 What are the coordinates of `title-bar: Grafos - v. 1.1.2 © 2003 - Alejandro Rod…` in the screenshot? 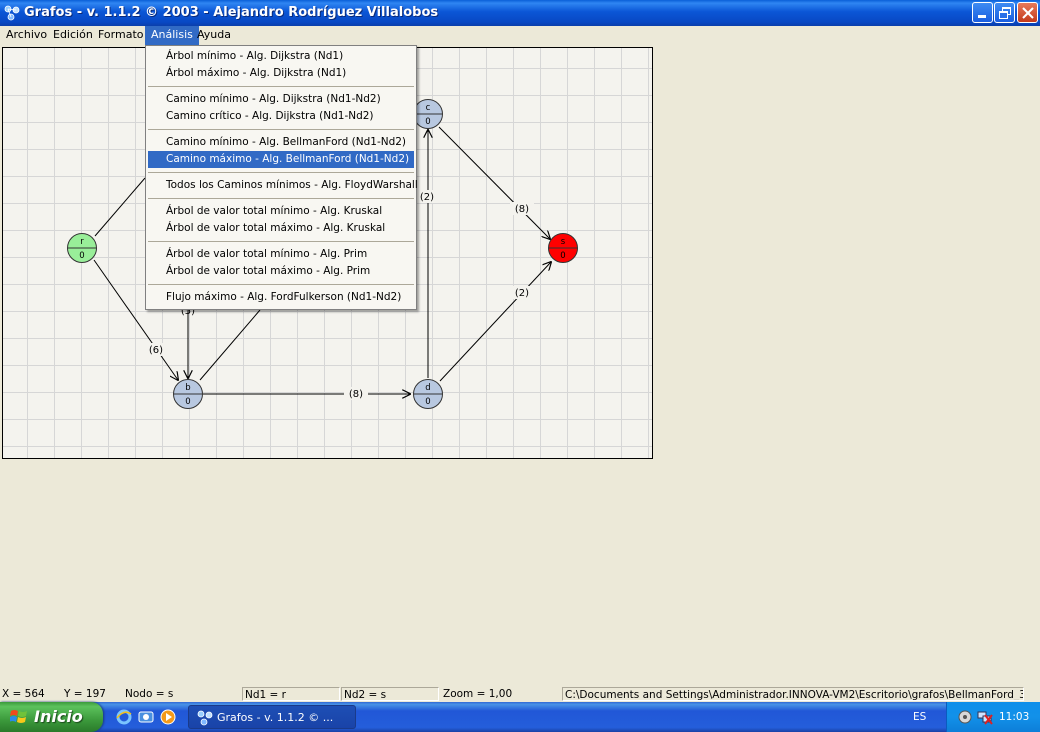 It's located at (520, 13).